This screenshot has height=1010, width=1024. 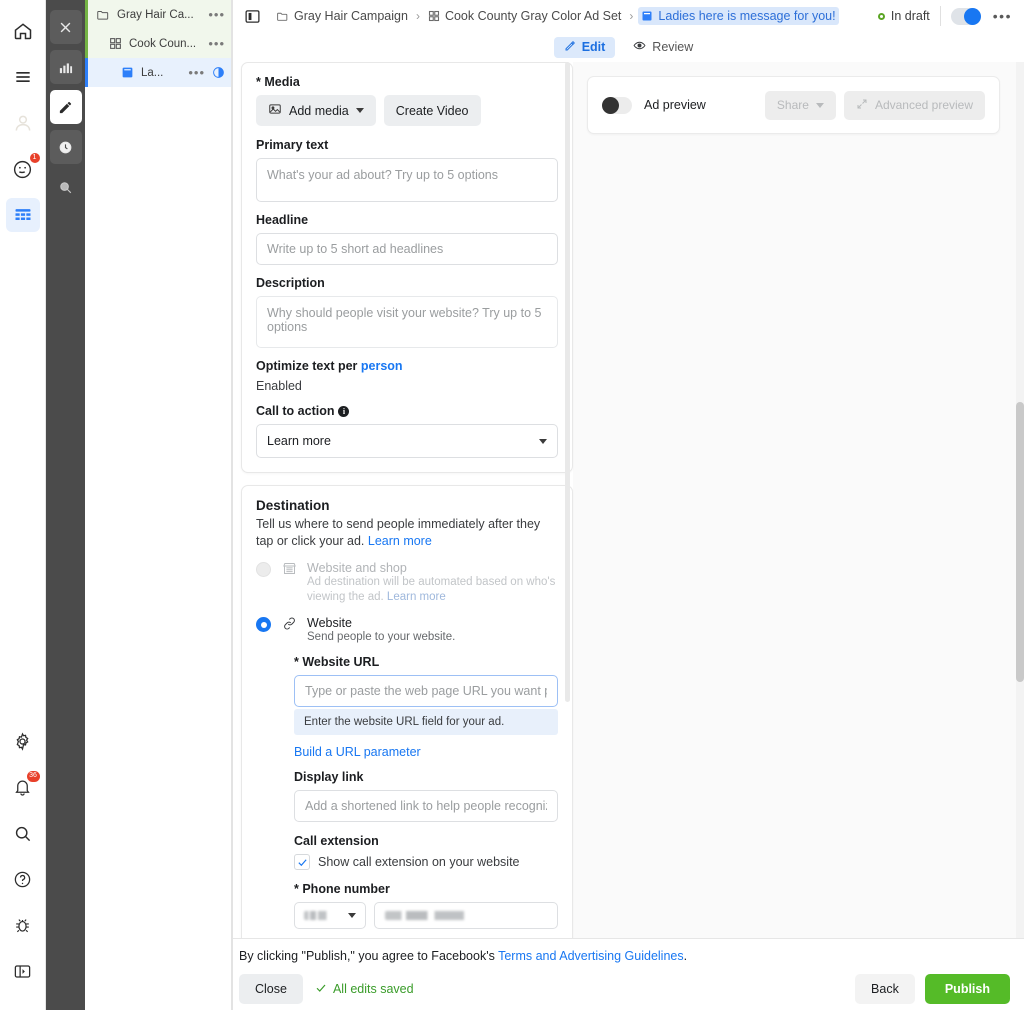 What do you see at coordinates (271, 989) in the screenshot?
I see `close-button: Close` at bounding box center [271, 989].